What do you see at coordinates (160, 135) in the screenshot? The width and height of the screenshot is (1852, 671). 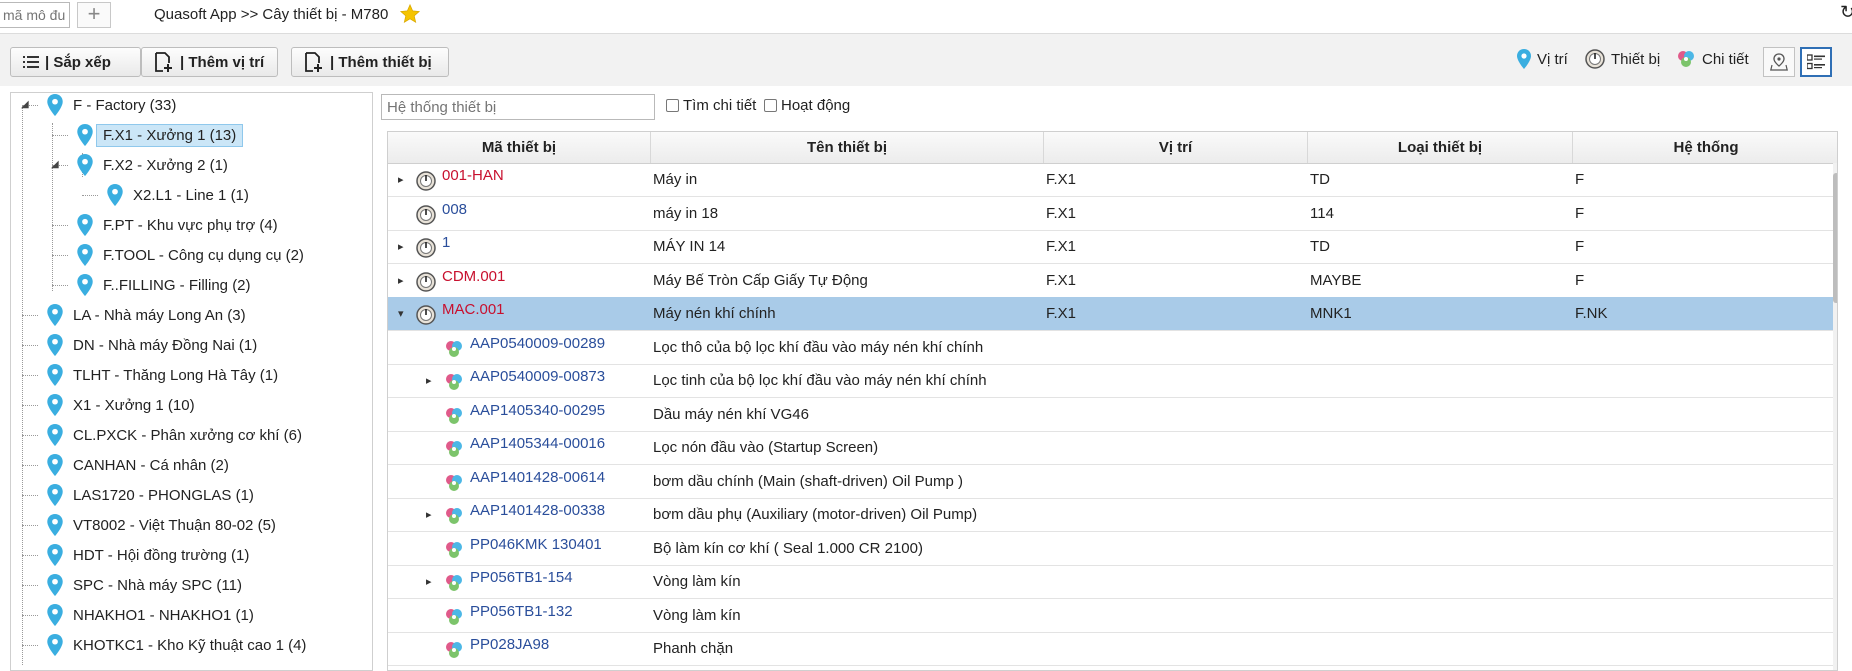 I see `tree-item: F.X1 - Xưởng 1 (13)` at bounding box center [160, 135].